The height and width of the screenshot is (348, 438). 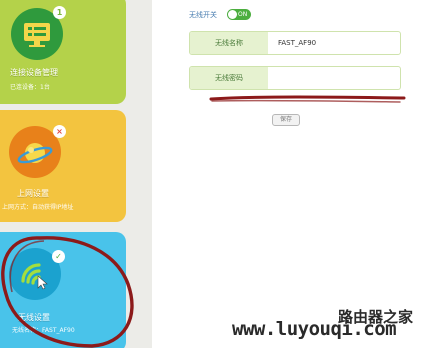 What do you see at coordinates (63, 290) in the screenshot?
I see `wireless-card: ✓ 无线设置 无线名称：FAST_AF90` at bounding box center [63, 290].